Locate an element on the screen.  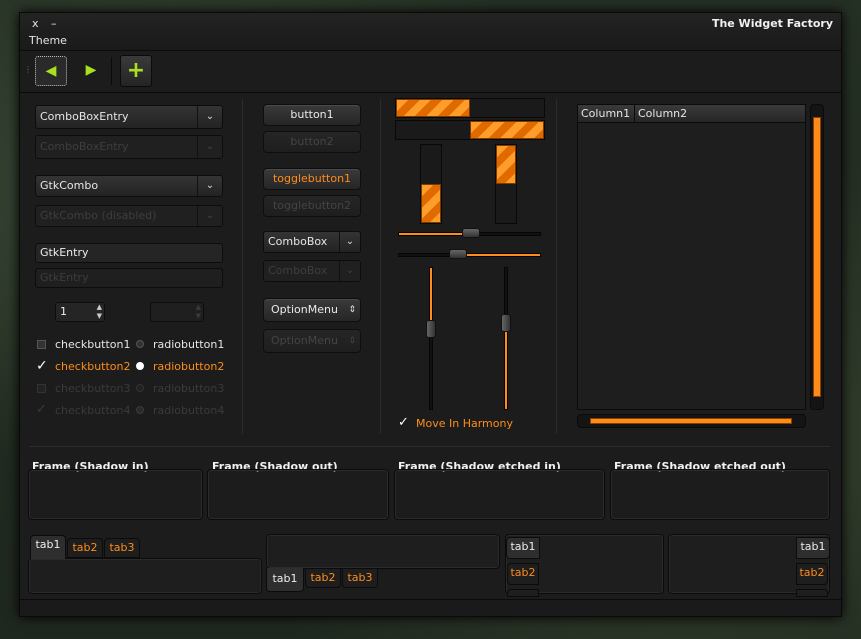
tab1-left: tab1 is located at coordinates (523, 548).